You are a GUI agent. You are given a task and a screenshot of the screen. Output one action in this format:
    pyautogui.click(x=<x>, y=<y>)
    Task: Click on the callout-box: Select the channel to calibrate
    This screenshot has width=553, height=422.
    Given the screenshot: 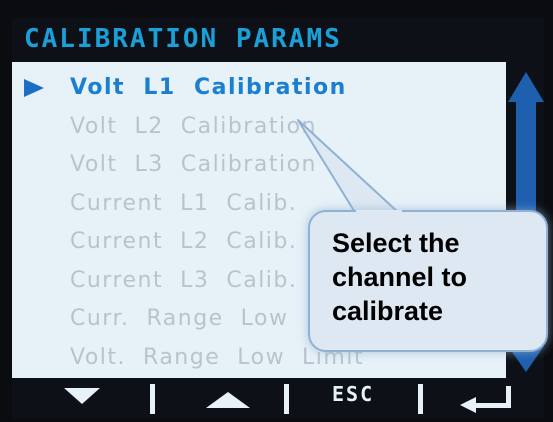 What is the action you would take?
    pyautogui.click(x=428, y=281)
    